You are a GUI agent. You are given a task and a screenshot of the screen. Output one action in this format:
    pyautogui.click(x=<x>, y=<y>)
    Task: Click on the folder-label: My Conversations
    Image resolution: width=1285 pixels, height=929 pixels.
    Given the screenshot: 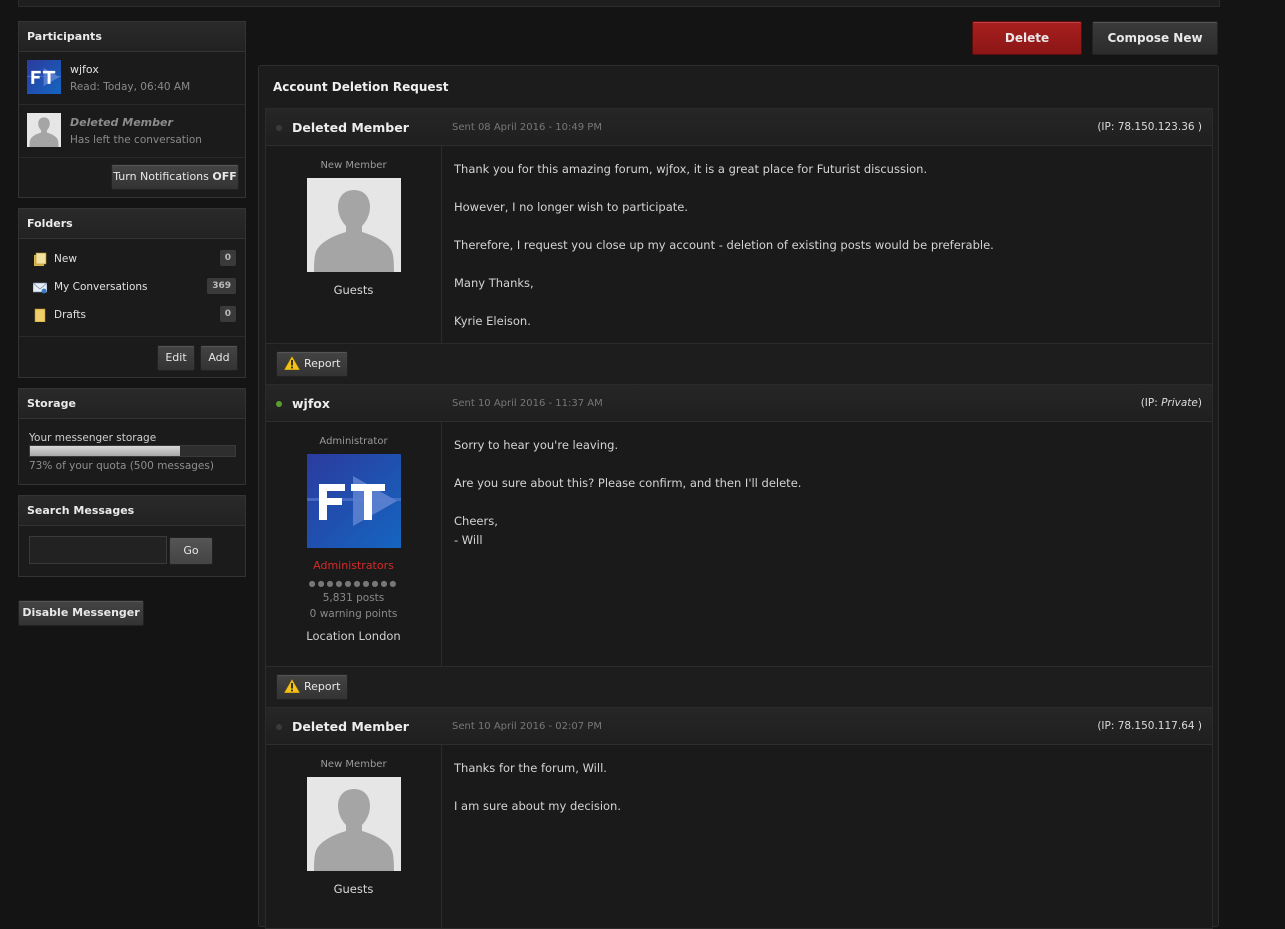 What is the action you would take?
    pyautogui.click(x=101, y=287)
    